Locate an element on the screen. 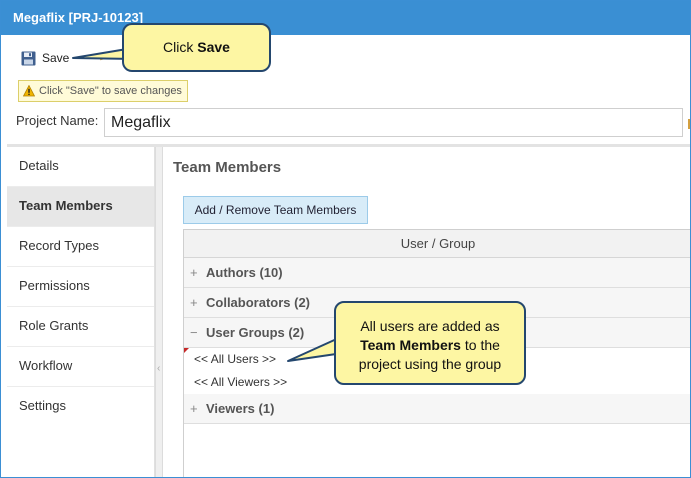  callout-text: Click is located at coordinates (180, 47).